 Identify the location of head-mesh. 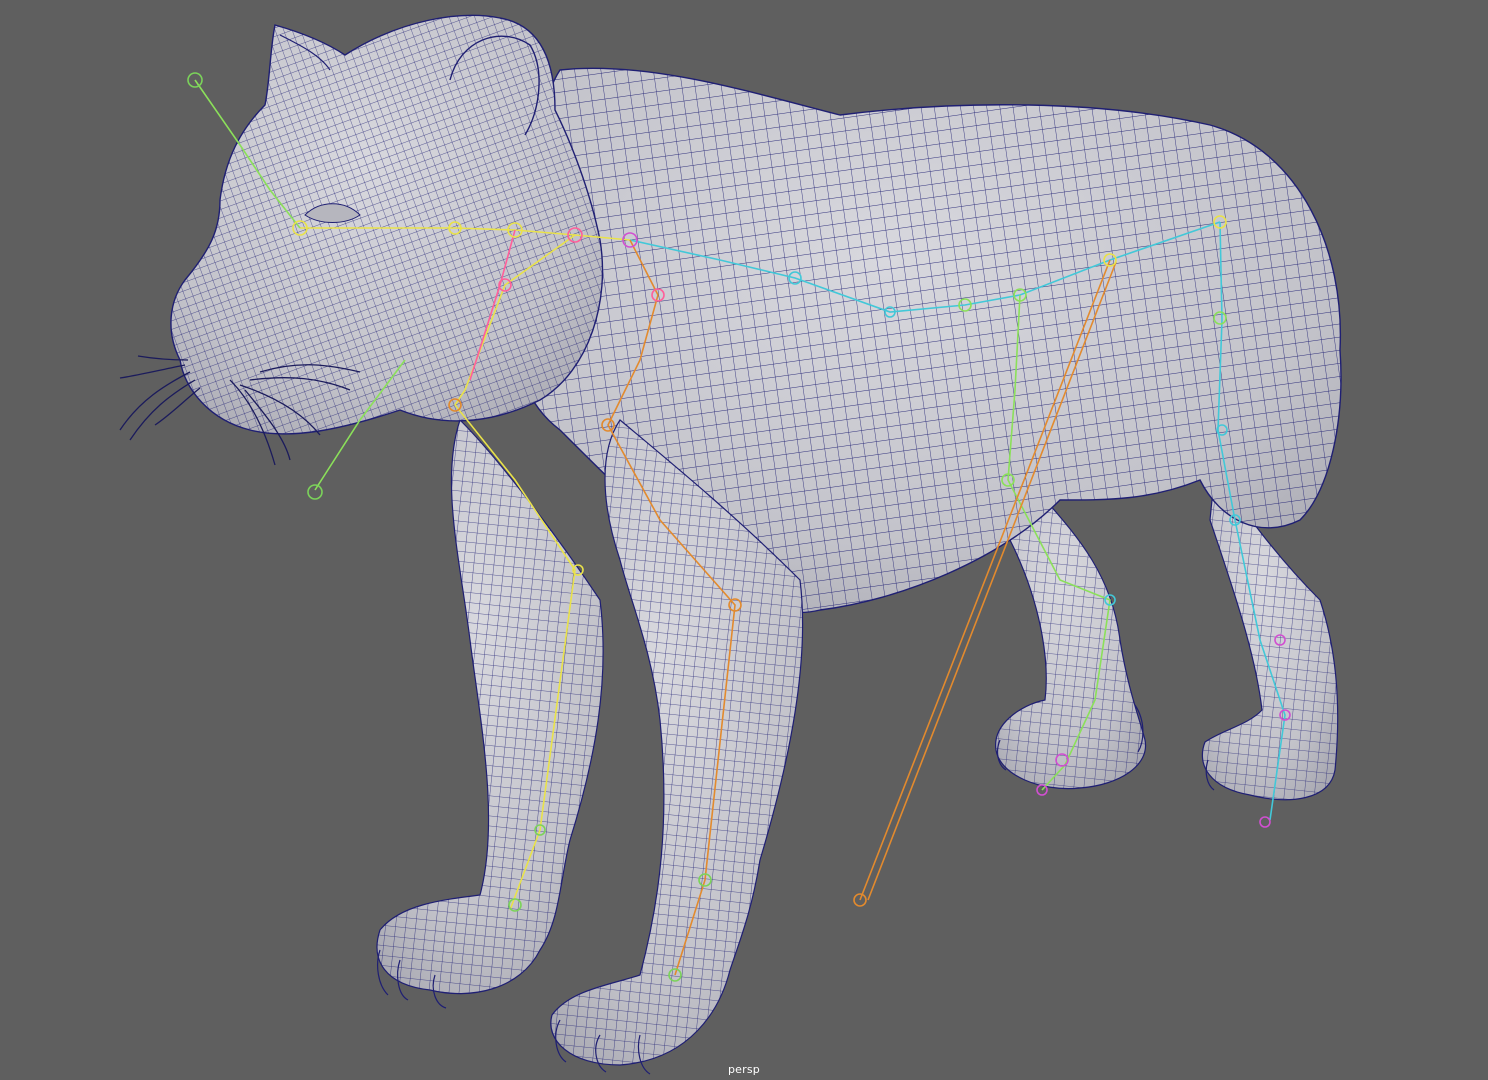
(387, 224).